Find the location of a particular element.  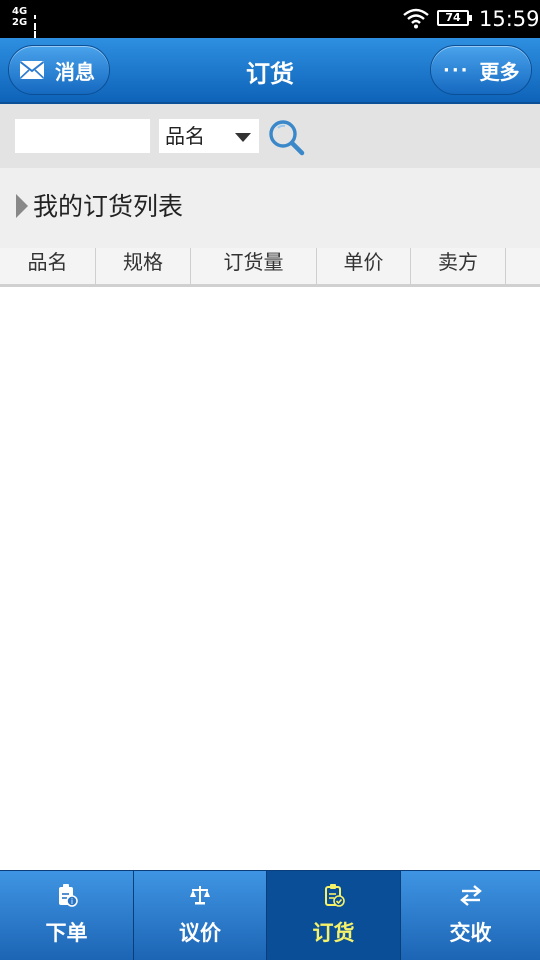

signal-indicator: 4G 2G is located at coordinates (24, 30).